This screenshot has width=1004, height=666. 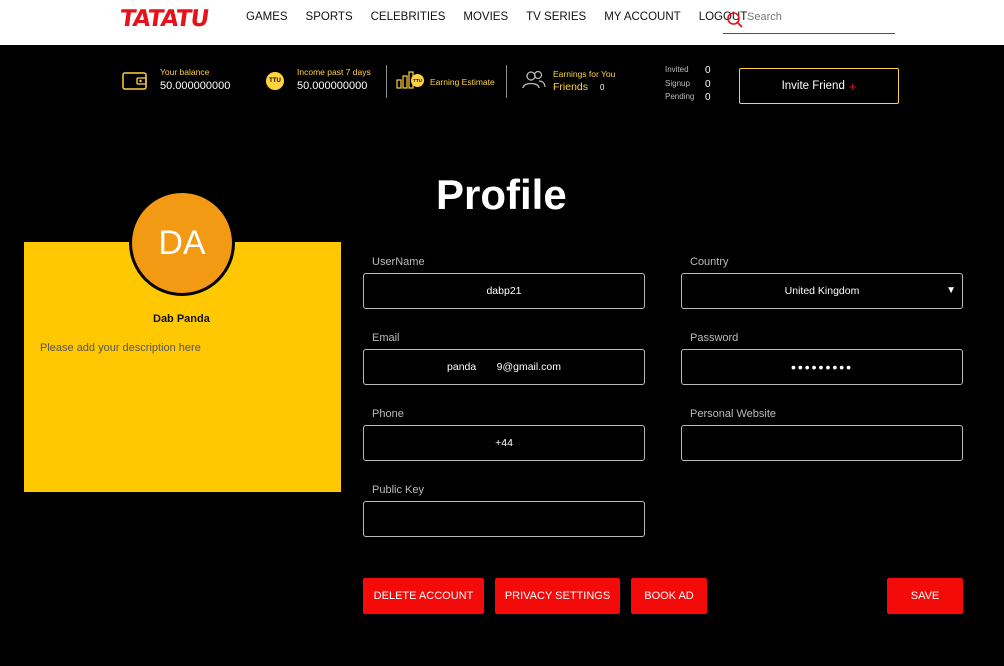 I want to click on country-label: Country, so click(x=709, y=262).